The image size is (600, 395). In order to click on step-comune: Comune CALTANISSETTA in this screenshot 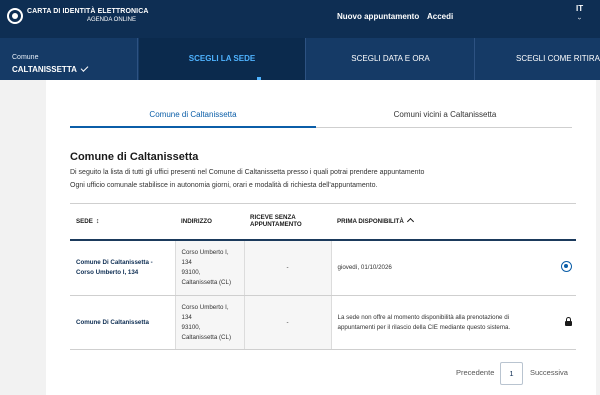, I will do `click(69, 59)`.